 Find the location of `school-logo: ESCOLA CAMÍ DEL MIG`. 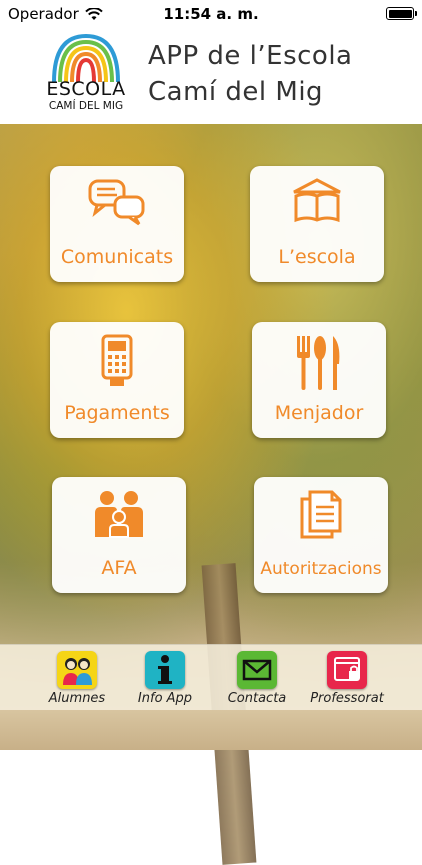

school-logo: ESCOLA CAMÍ DEL MIG is located at coordinates (86, 73).